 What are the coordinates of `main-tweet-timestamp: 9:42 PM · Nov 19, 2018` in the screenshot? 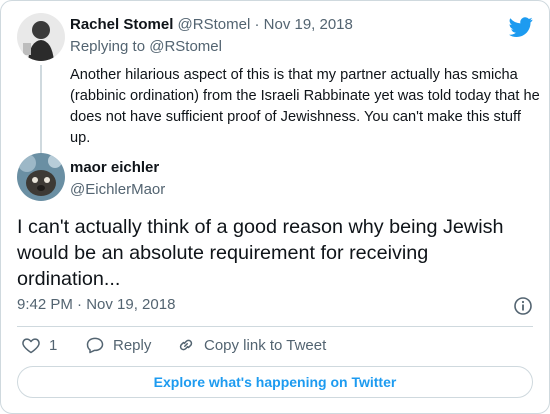 It's located at (96, 304).